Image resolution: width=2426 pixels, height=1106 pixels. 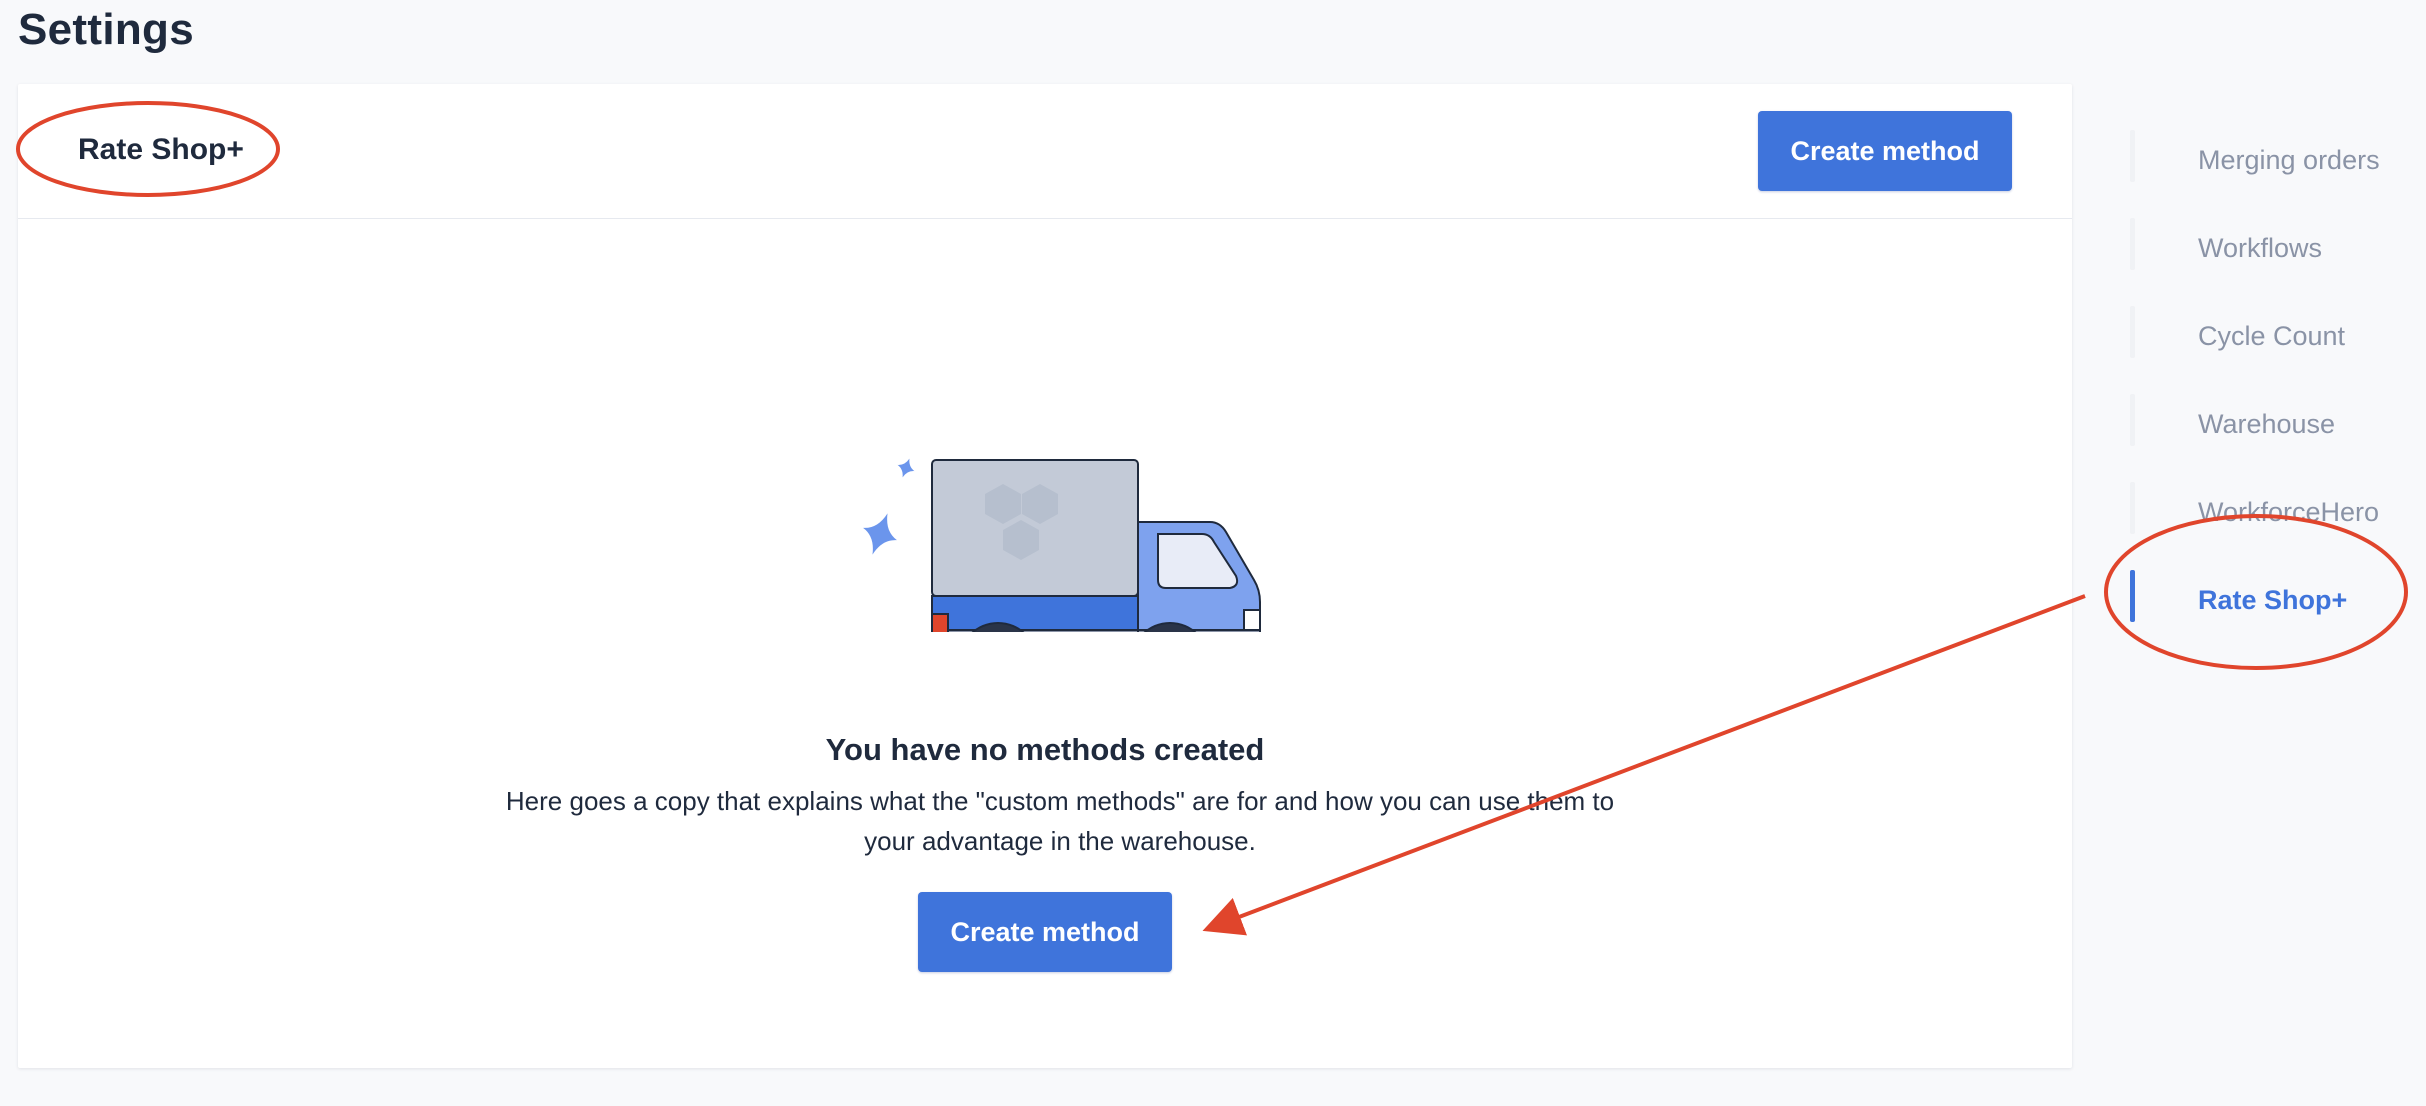 I want to click on sidebar-item-label: WorkforceHero, so click(x=2289, y=511).